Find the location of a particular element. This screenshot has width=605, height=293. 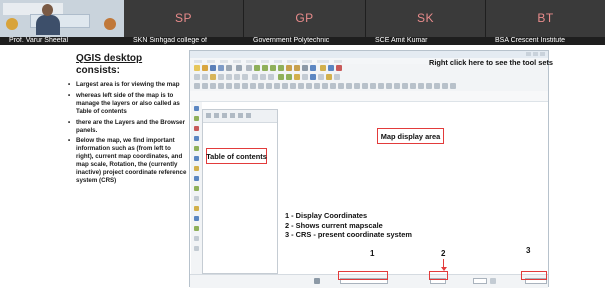

gps-icon is located at coordinates (196, 228).